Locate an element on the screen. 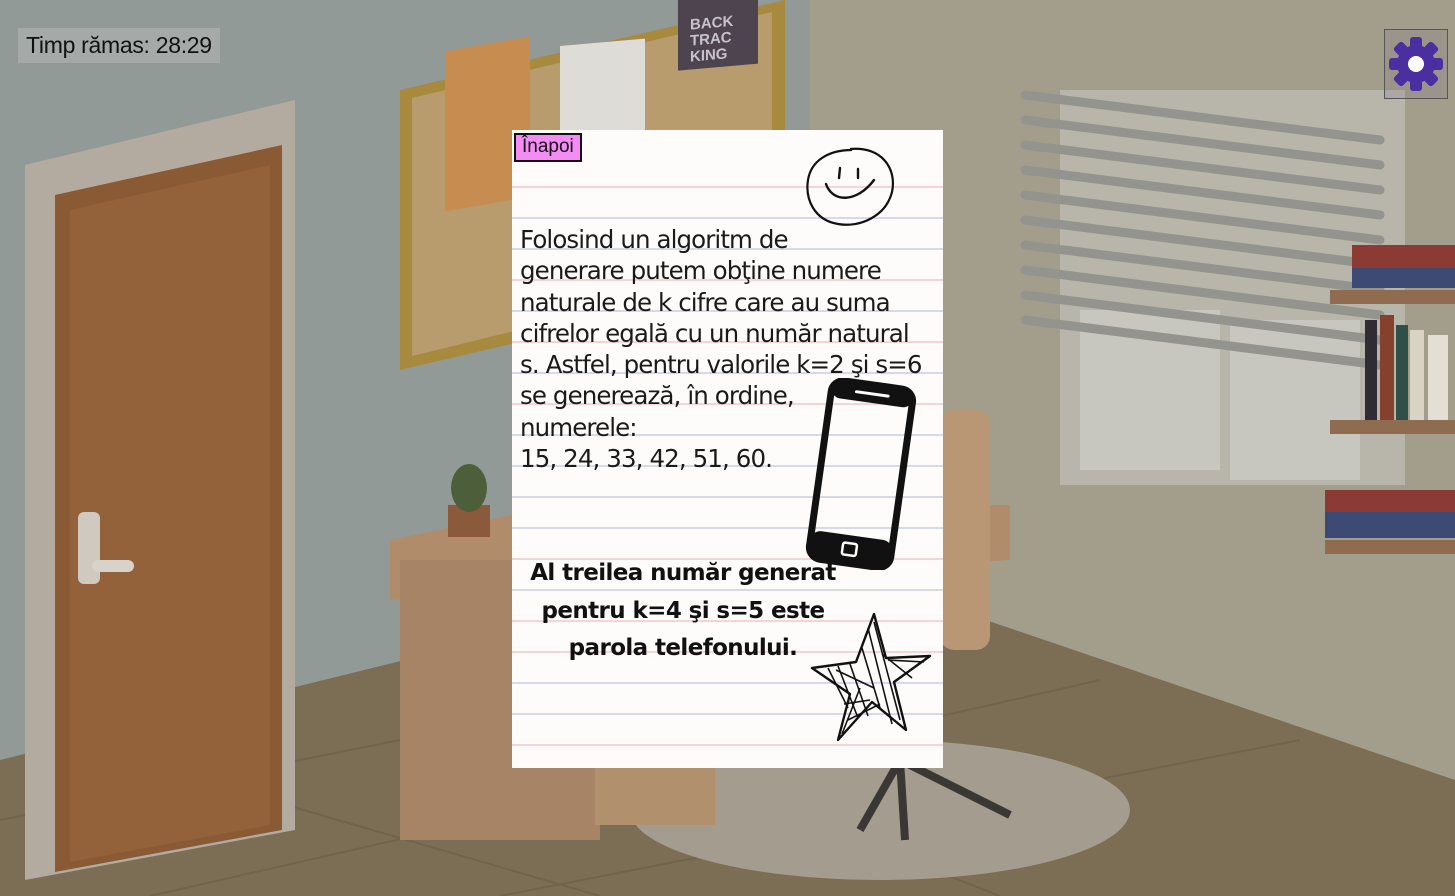  settings-button is located at coordinates (1416, 64).